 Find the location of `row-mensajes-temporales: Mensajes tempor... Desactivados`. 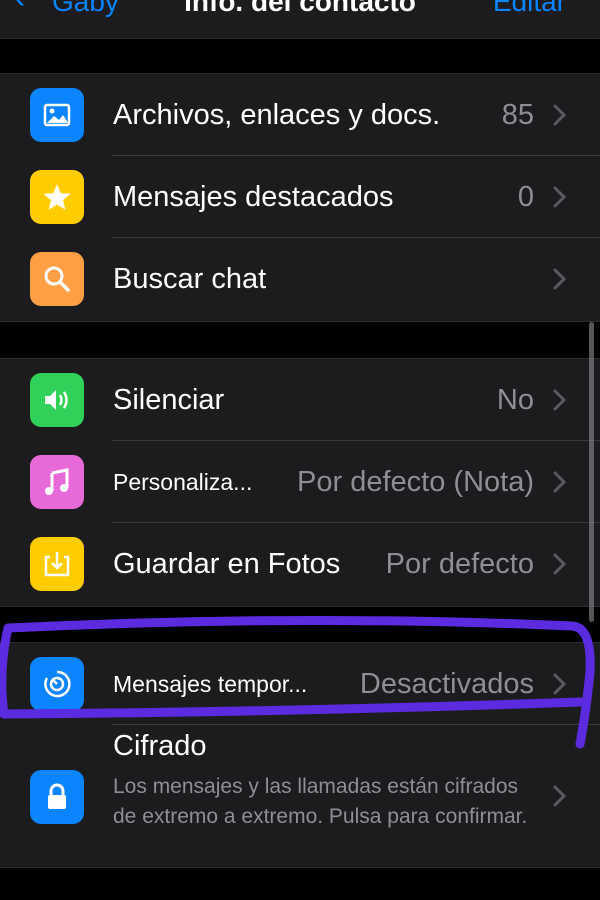

row-mensajes-temporales: Mensajes tempor... Desactivados is located at coordinates (300, 684).